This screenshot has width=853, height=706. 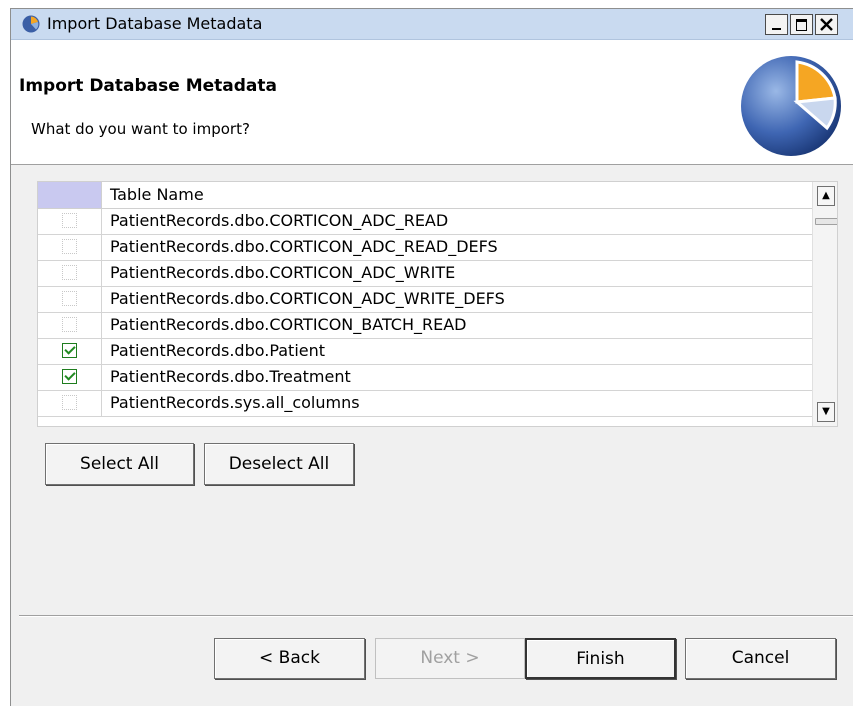 What do you see at coordinates (157, 194) in the screenshot?
I see `column-header-table-name: Table Name` at bounding box center [157, 194].